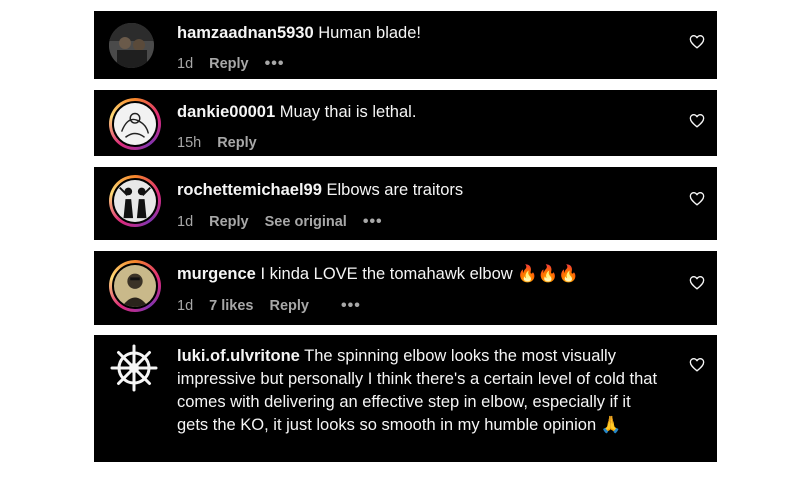 The image size is (805, 489). I want to click on comment-text: hamzaadnan5930 Human blade!, so click(418, 33).